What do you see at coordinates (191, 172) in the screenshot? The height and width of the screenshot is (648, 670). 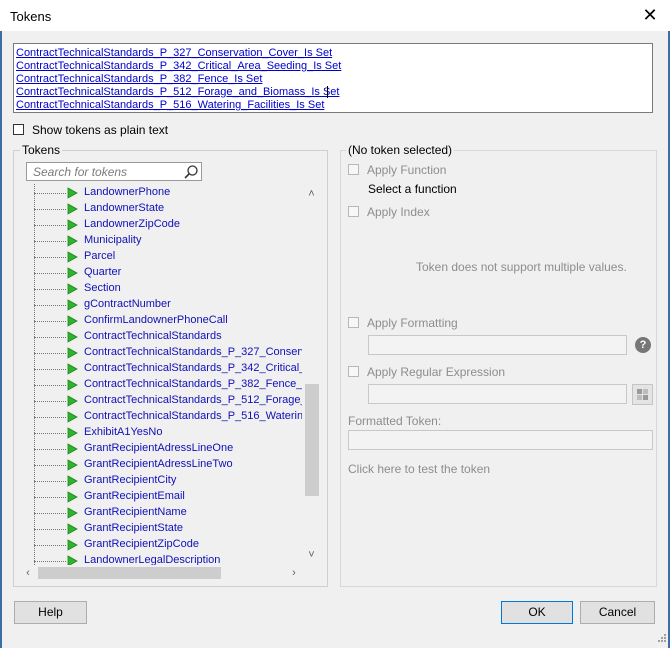 I see `search-icon` at bounding box center [191, 172].